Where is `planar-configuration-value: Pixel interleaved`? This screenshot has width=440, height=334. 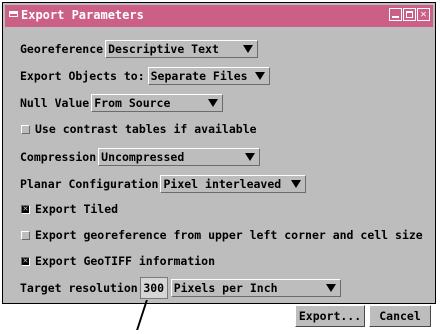
planar-configuration-value: Pixel interleaved is located at coordinates (222, 184).